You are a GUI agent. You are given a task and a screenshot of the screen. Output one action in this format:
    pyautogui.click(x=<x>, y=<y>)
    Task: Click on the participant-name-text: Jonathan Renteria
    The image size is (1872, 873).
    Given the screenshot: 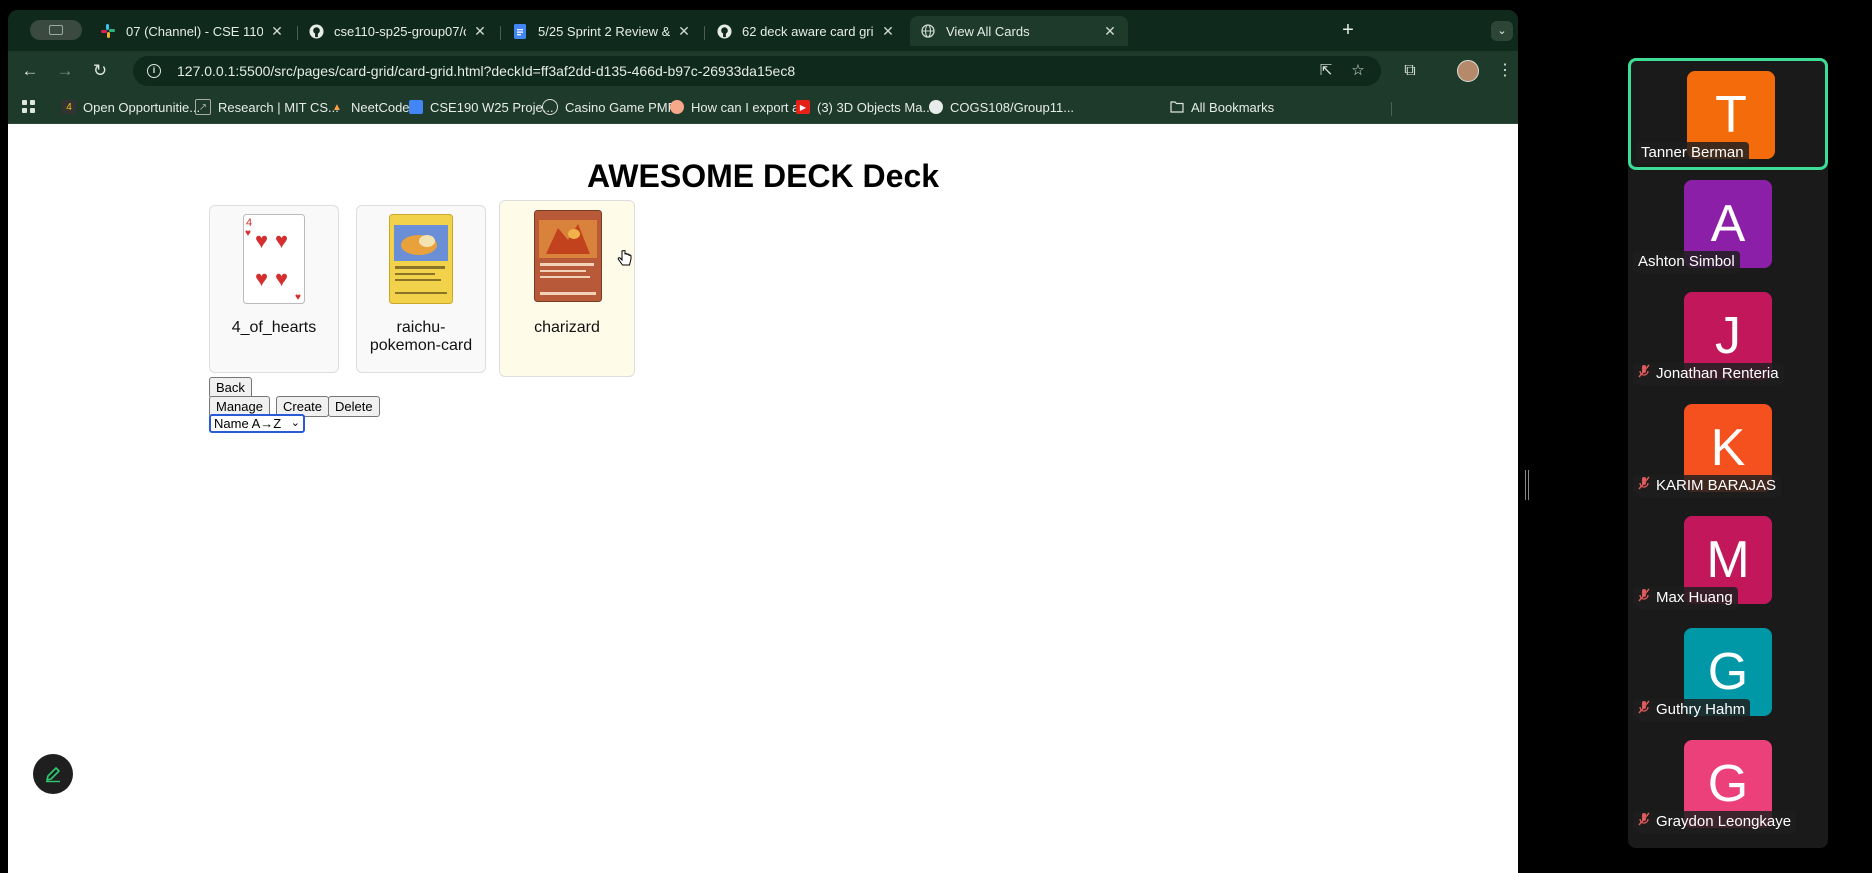 What is the action you would take?
    pyautogui.click(x=1717, y=373)
    